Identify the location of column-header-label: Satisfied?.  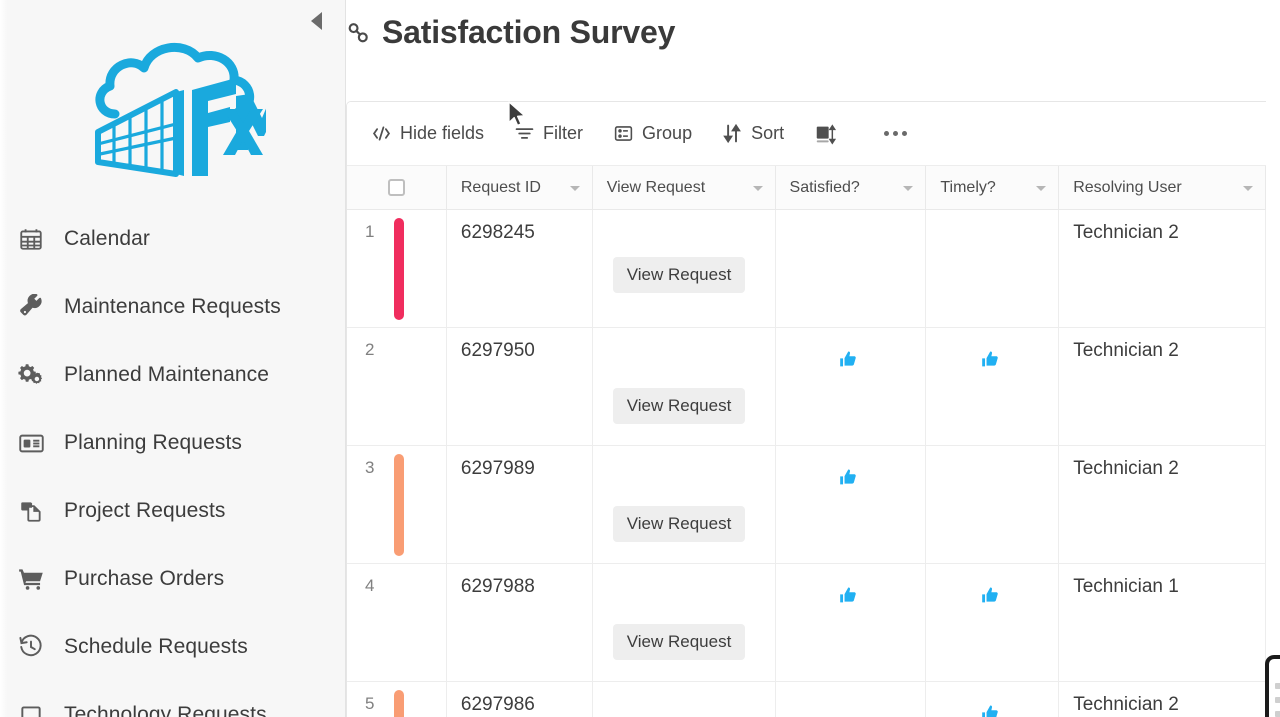
(824, 187).